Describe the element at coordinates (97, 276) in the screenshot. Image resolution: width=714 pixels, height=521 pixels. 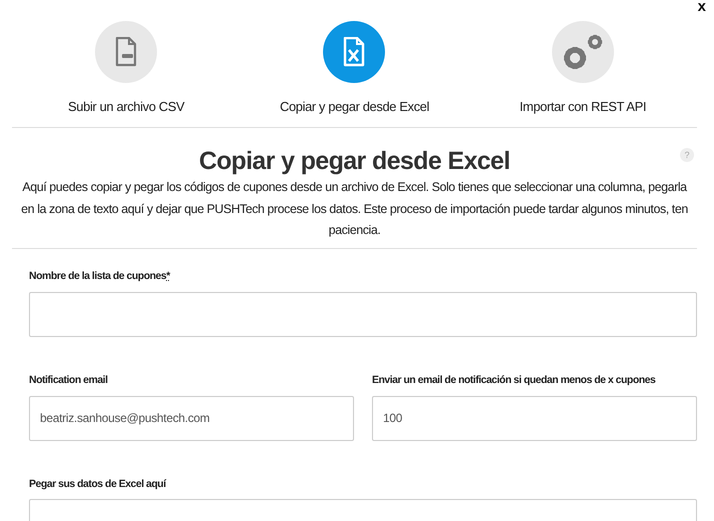
I see `field-label: Nombre de la lista de cupones` at that location.